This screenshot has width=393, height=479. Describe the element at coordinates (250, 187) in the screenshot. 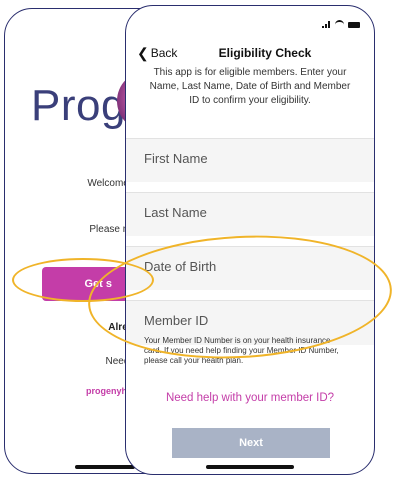

I see `field-separator` at that location.